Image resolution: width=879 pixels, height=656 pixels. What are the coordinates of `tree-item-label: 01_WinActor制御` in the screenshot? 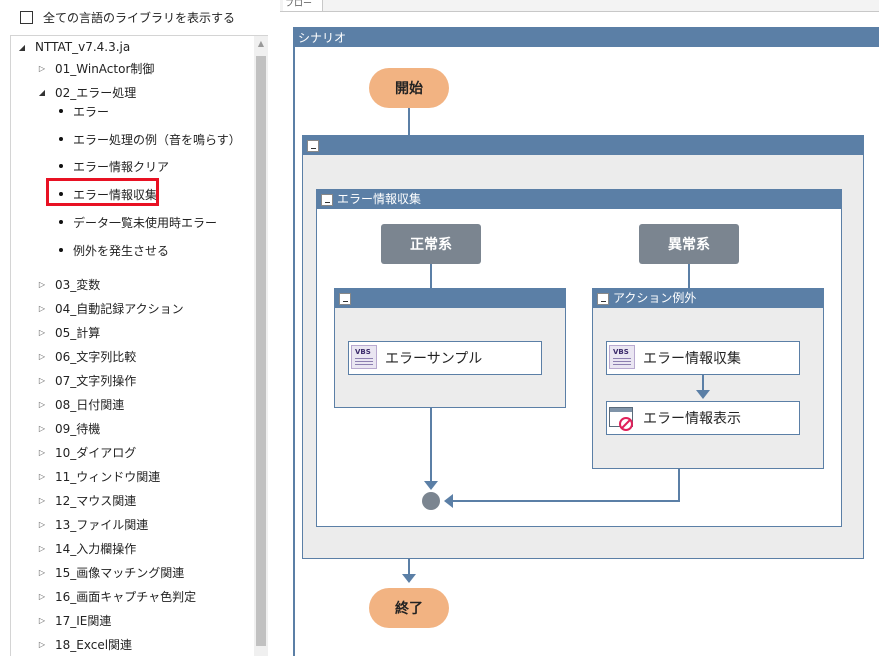 It's located at (105, 68).